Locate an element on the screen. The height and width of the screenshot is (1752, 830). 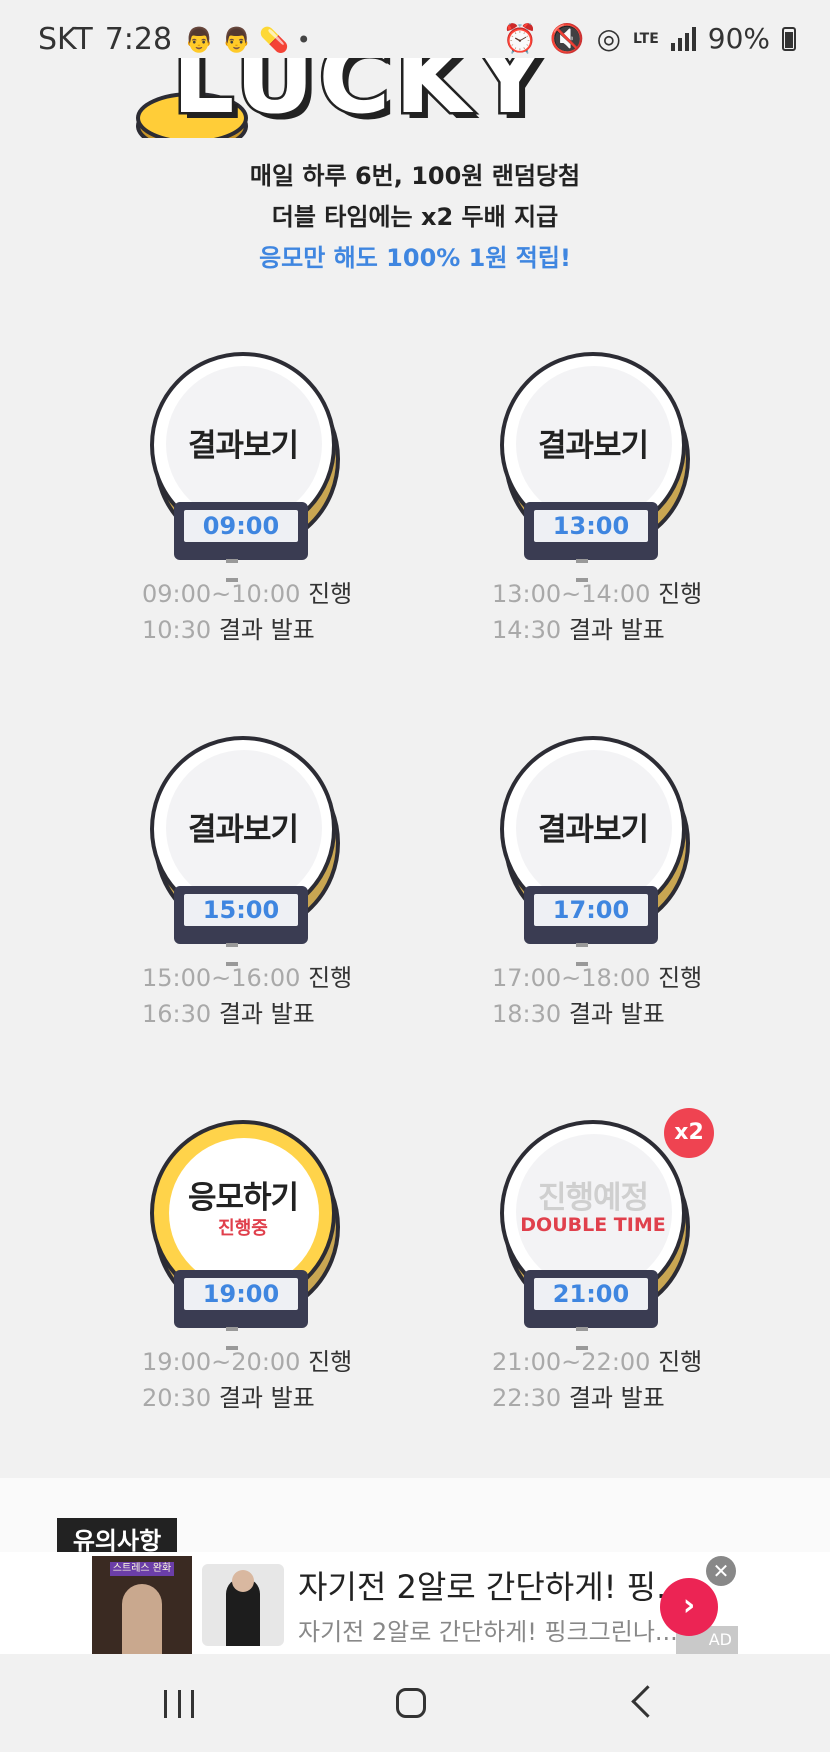
clock-display: 19:00 is located at coordinates (241, 1310).